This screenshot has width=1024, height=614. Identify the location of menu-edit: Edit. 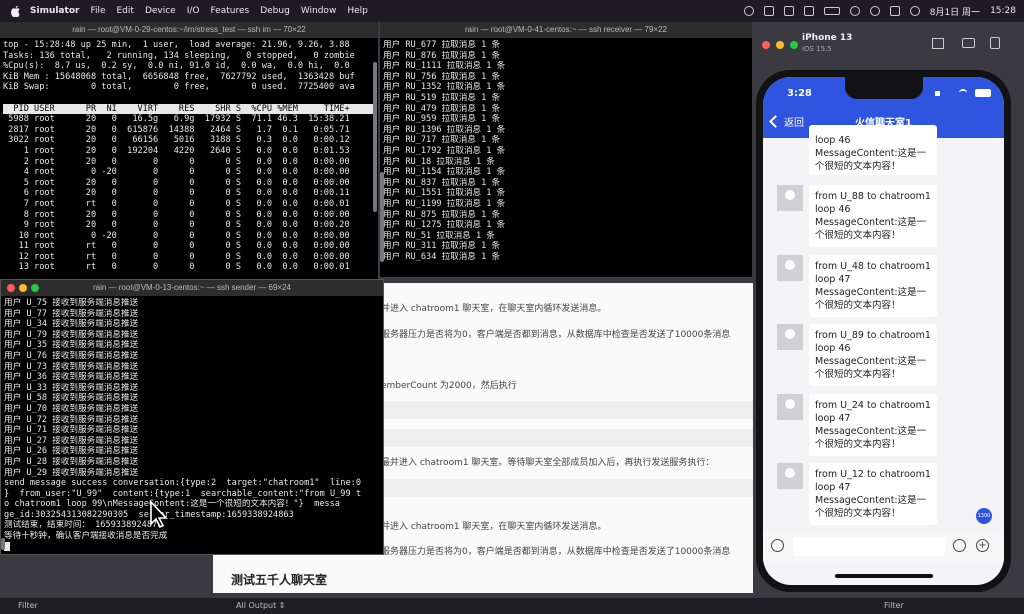
(125, 11).